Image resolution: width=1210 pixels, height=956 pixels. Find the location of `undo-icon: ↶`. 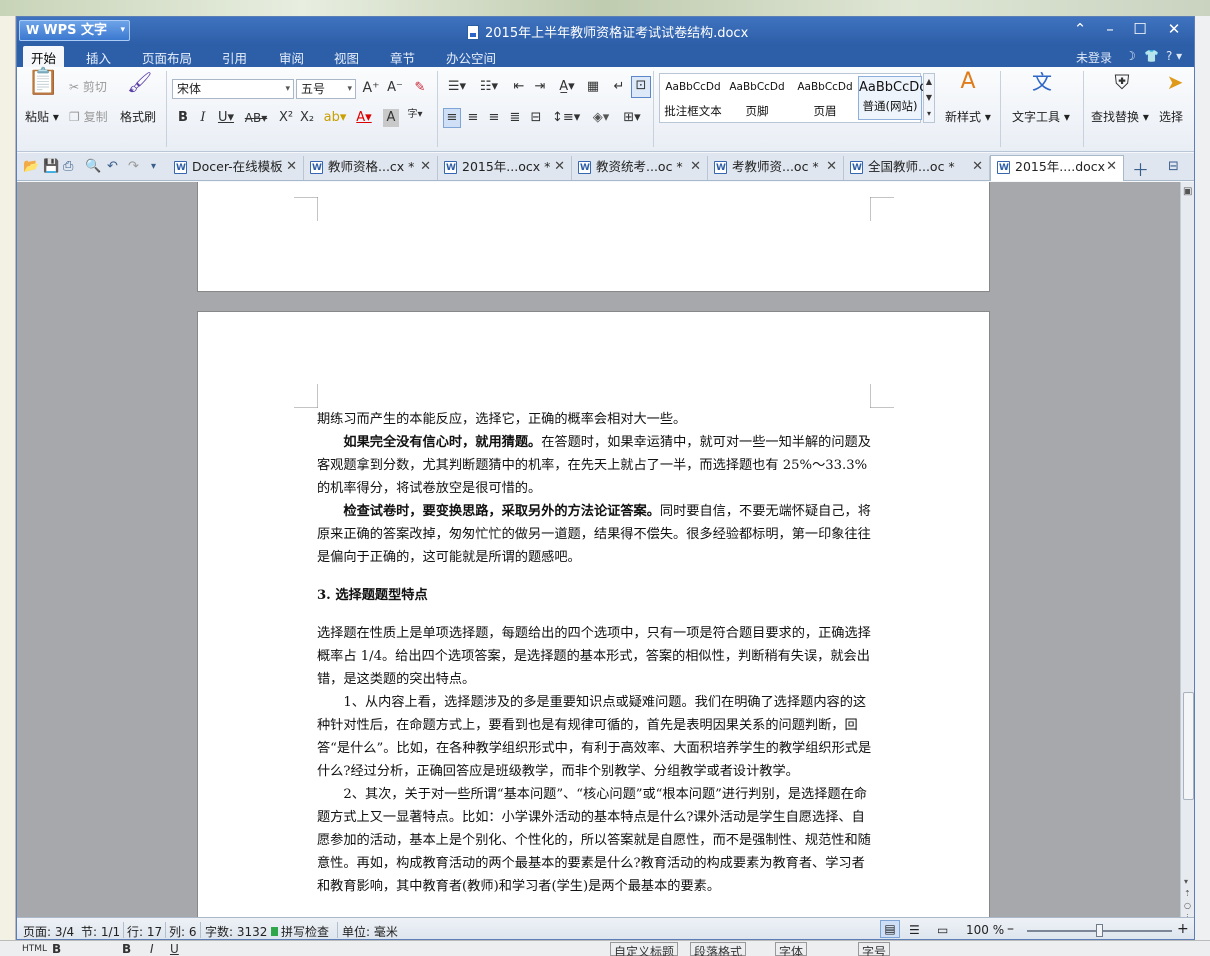

undo-icon: ↶ is located at coordinates (112, 166).